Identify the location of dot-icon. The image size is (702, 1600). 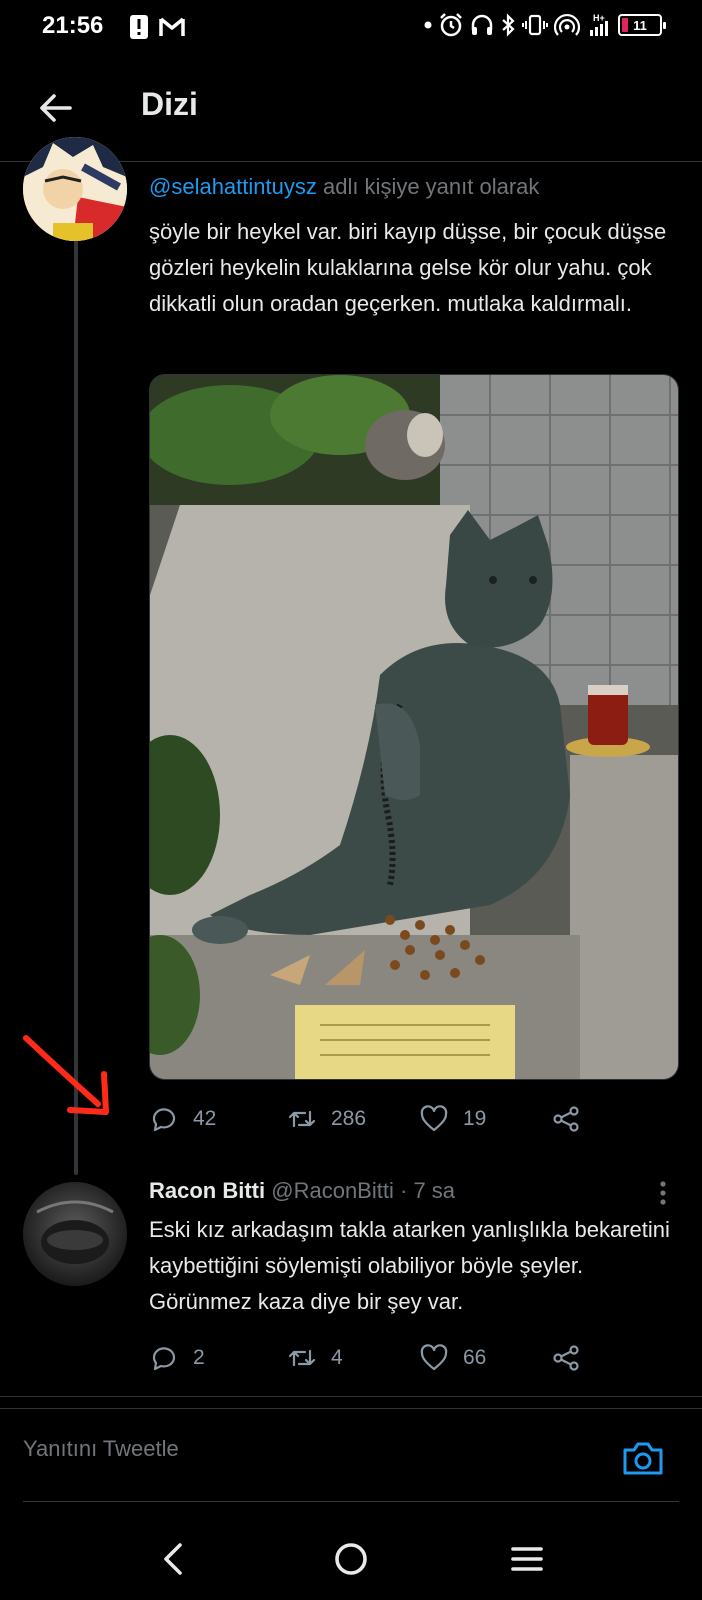
(428, 25).